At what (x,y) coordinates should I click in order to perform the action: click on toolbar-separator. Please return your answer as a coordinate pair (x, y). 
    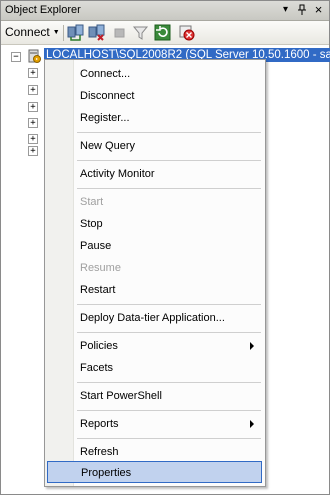
    Looking at the image, I should click on (63, 33).